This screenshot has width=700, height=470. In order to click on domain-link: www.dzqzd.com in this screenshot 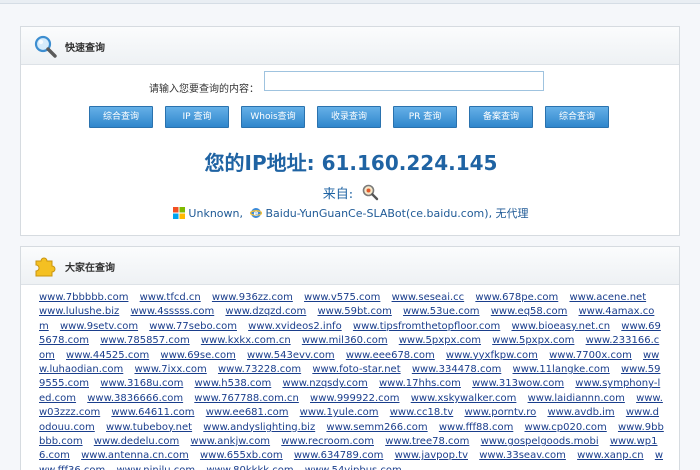, I will do `click(265, 311)`.